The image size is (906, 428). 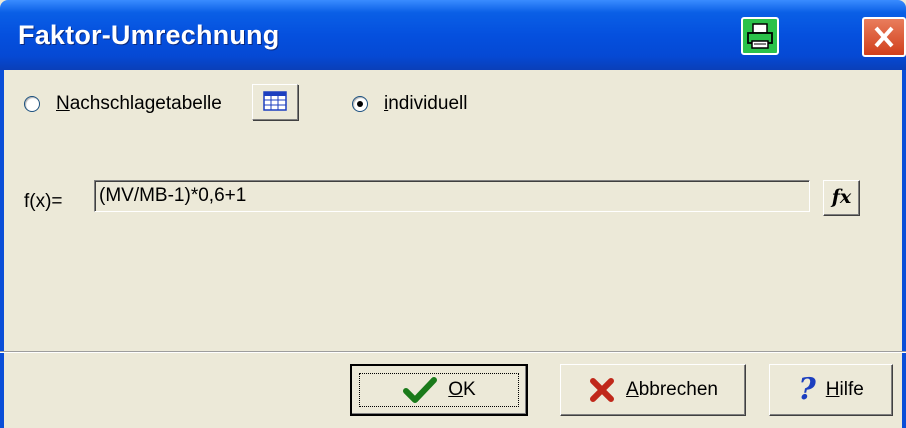 I want to click on cancel-label: Abbrechen, so click(x=672, y=389).